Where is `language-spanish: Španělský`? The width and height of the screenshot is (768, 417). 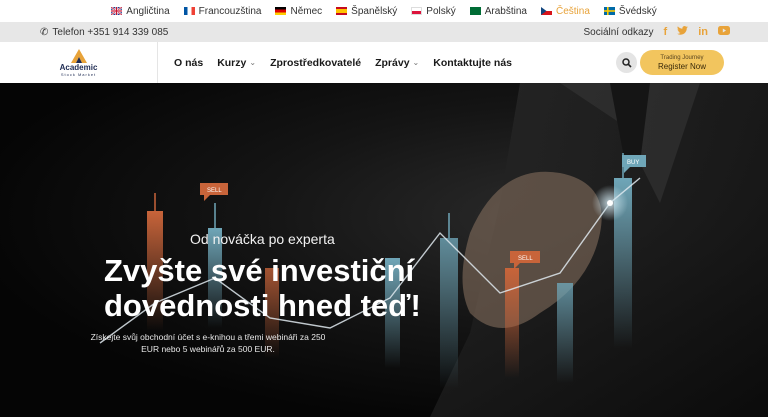 language-spanish: Španělský is located at coordinates (366, 11).